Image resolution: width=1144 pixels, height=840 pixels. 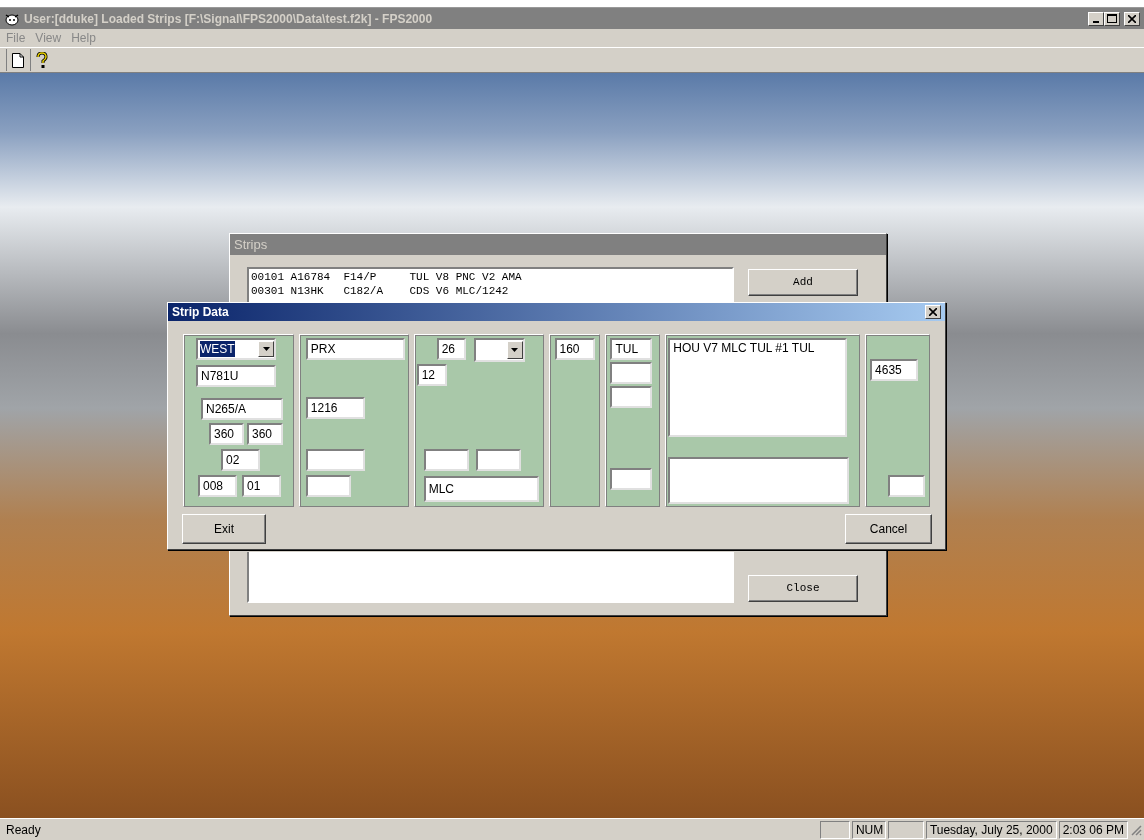 I want to click on minimize-button, so click(x=1096, y=18).